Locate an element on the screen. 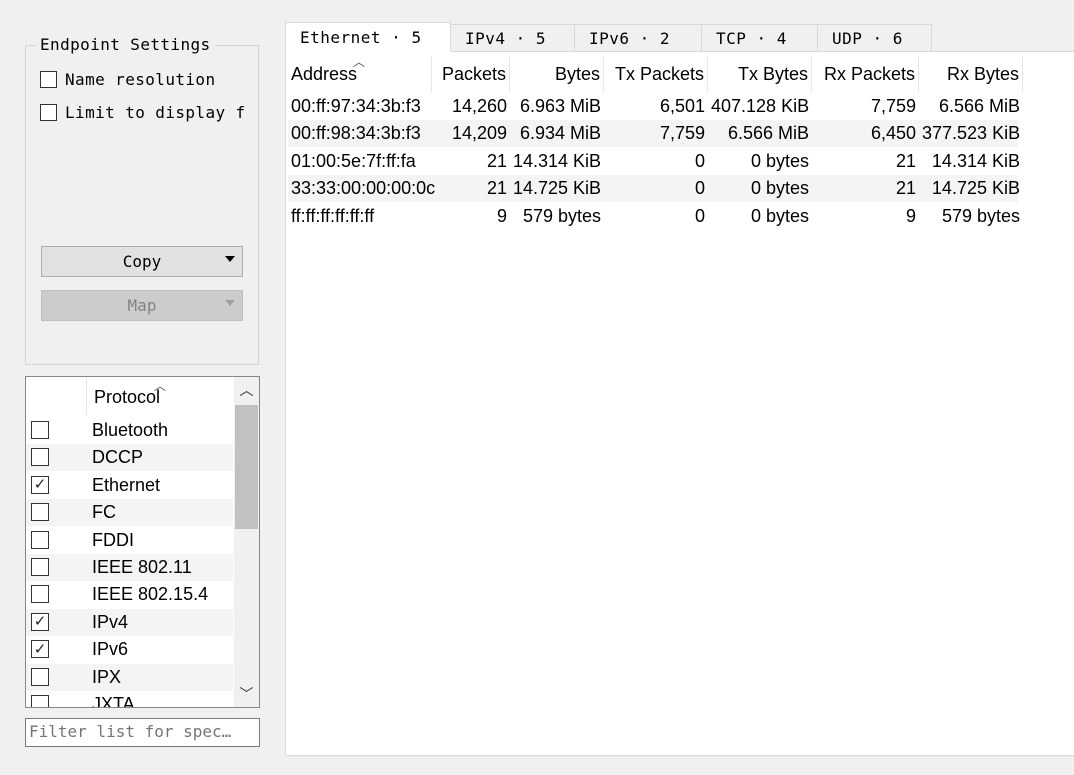 The image size is (1074, 775). table-cell: 6.963 MiB is located at coordinates (560, 106).